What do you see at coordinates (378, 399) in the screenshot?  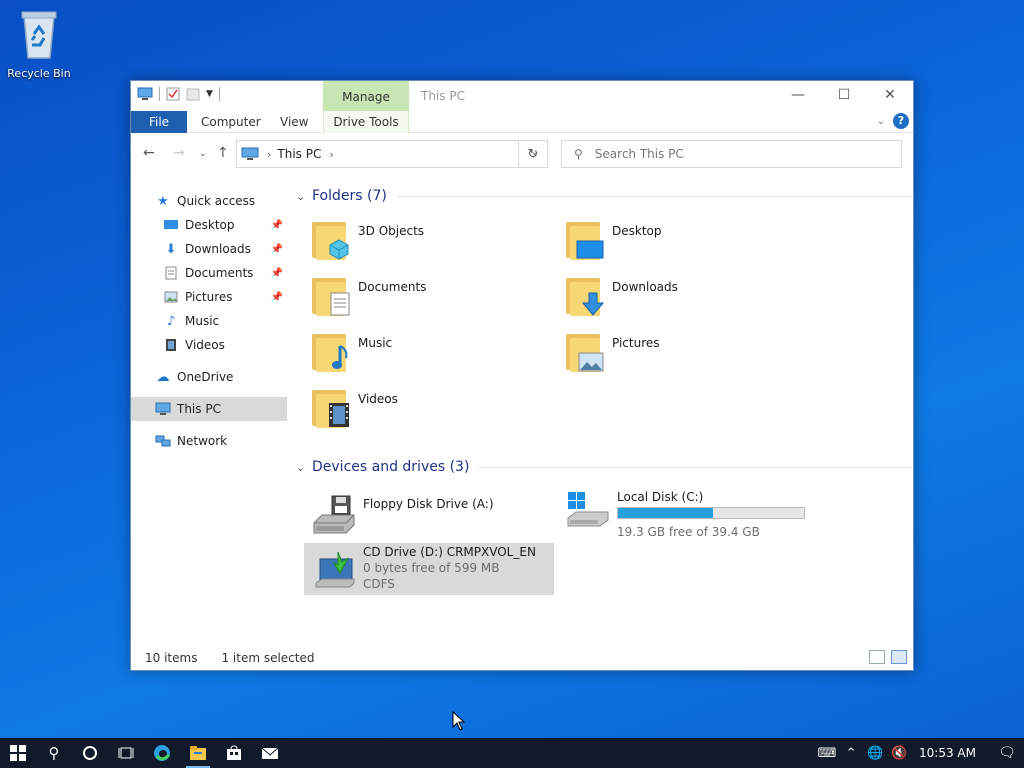 I see `folder-name: Videos` at bounding box center [378, 399].